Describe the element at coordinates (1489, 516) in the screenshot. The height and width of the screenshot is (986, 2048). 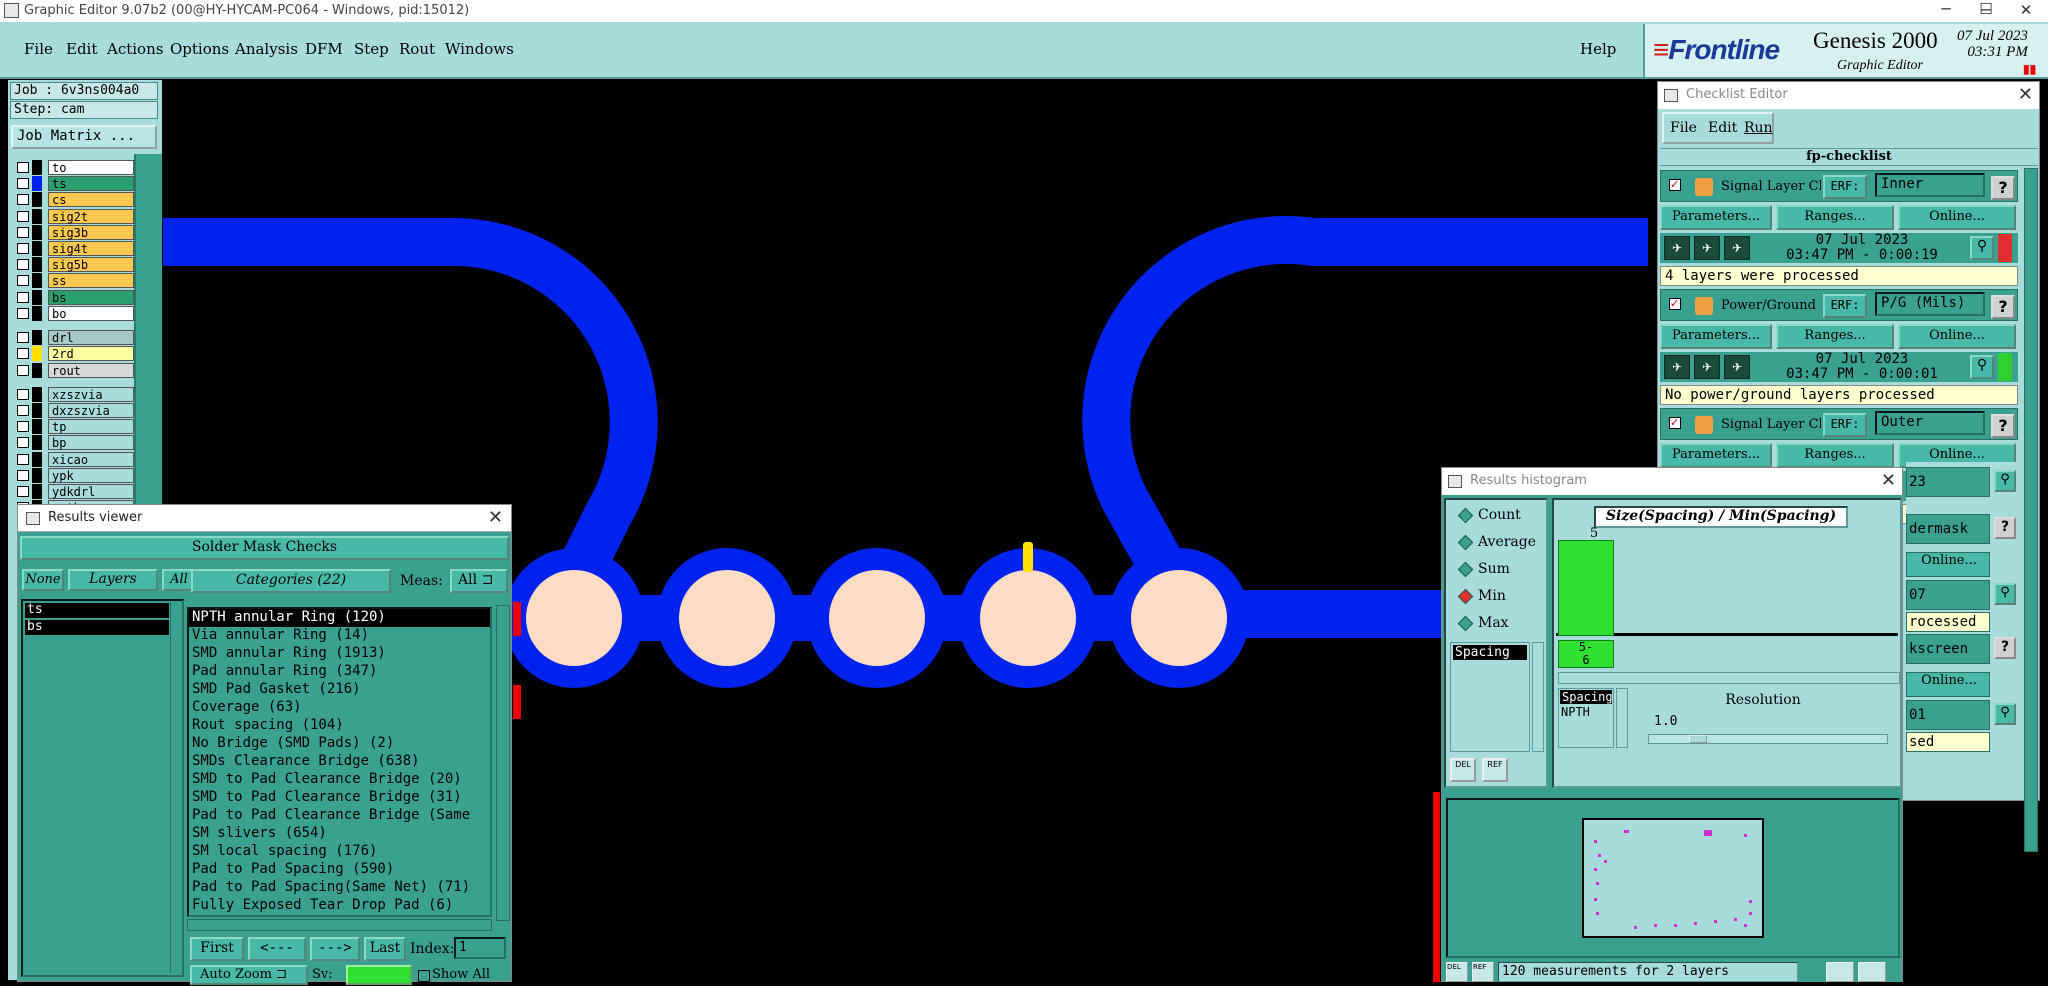
I see `mode-count: Count` at that location.